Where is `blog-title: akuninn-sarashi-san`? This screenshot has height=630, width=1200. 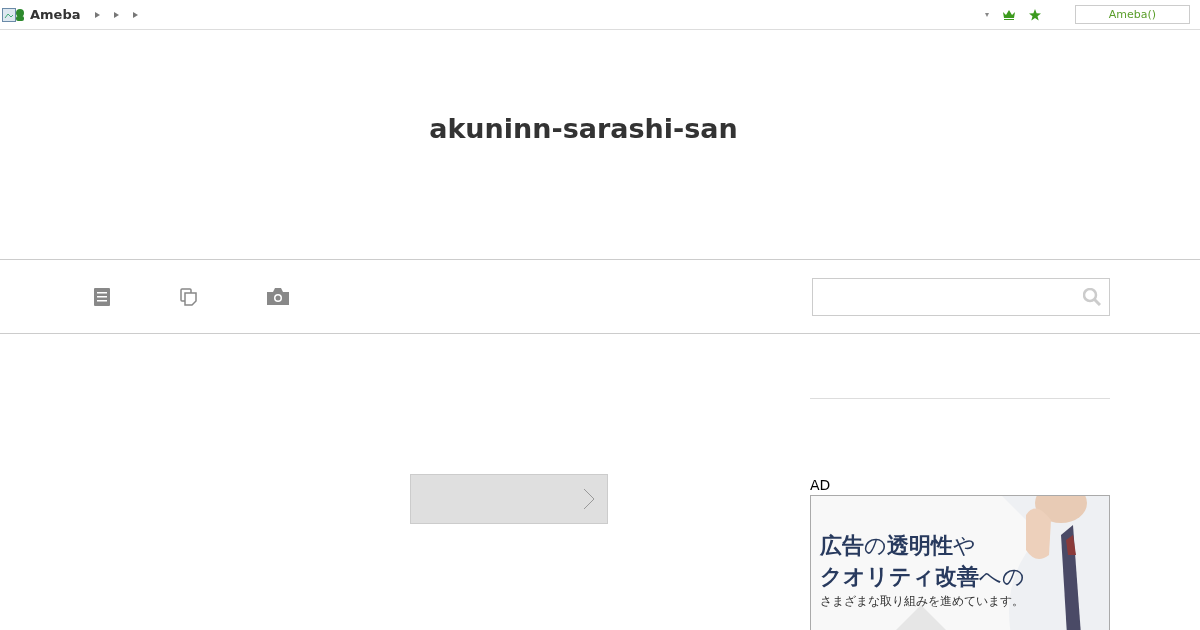 blog-title: akuninn-sarashi-san is located at coordinates (583, 130).